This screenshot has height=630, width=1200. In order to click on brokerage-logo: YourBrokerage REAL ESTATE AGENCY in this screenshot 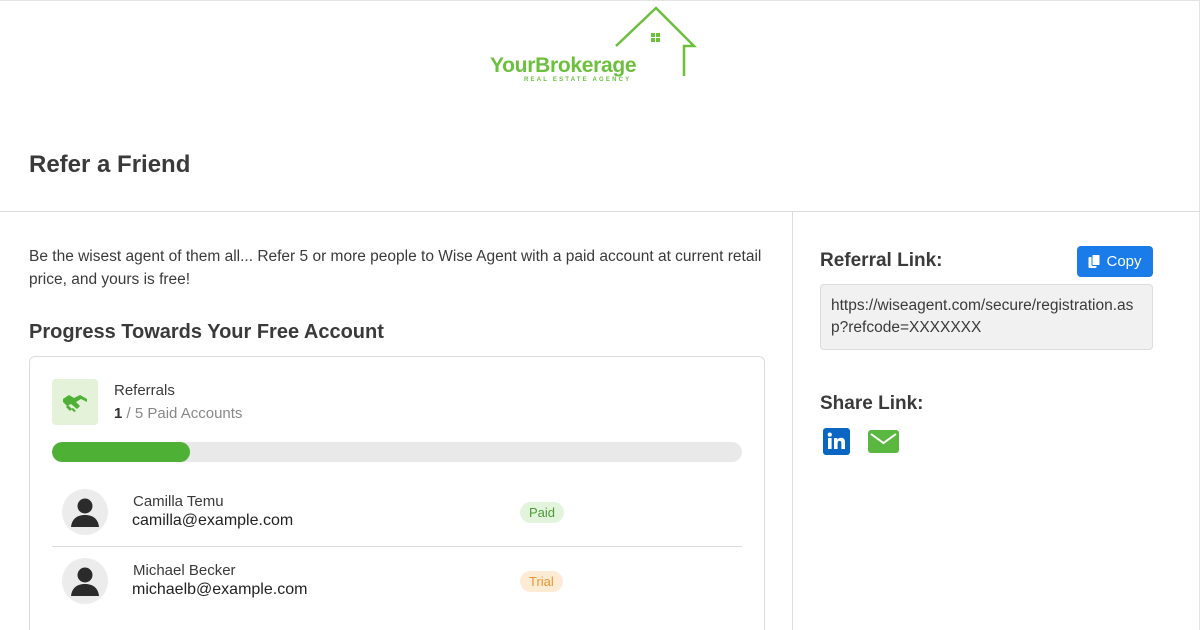, I will do `click(593, 47)`.